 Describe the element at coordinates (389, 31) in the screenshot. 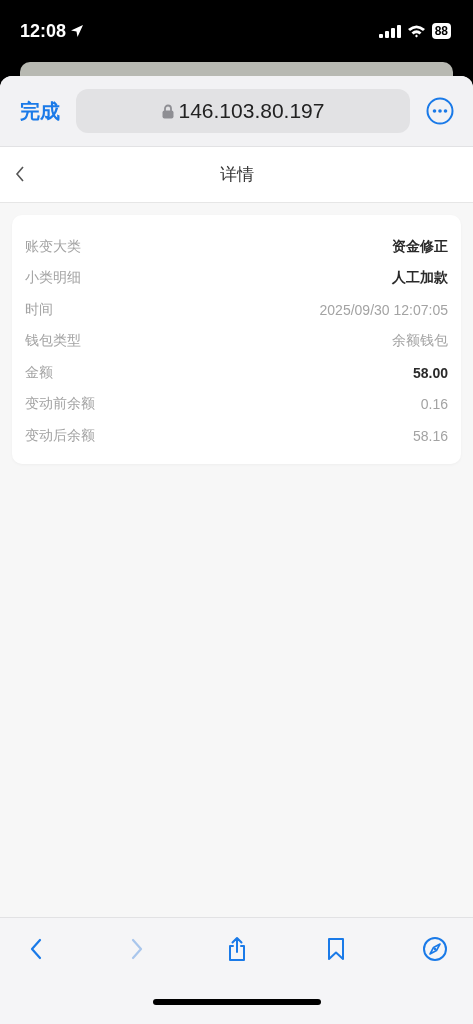

I see `signal-icon` at that location.